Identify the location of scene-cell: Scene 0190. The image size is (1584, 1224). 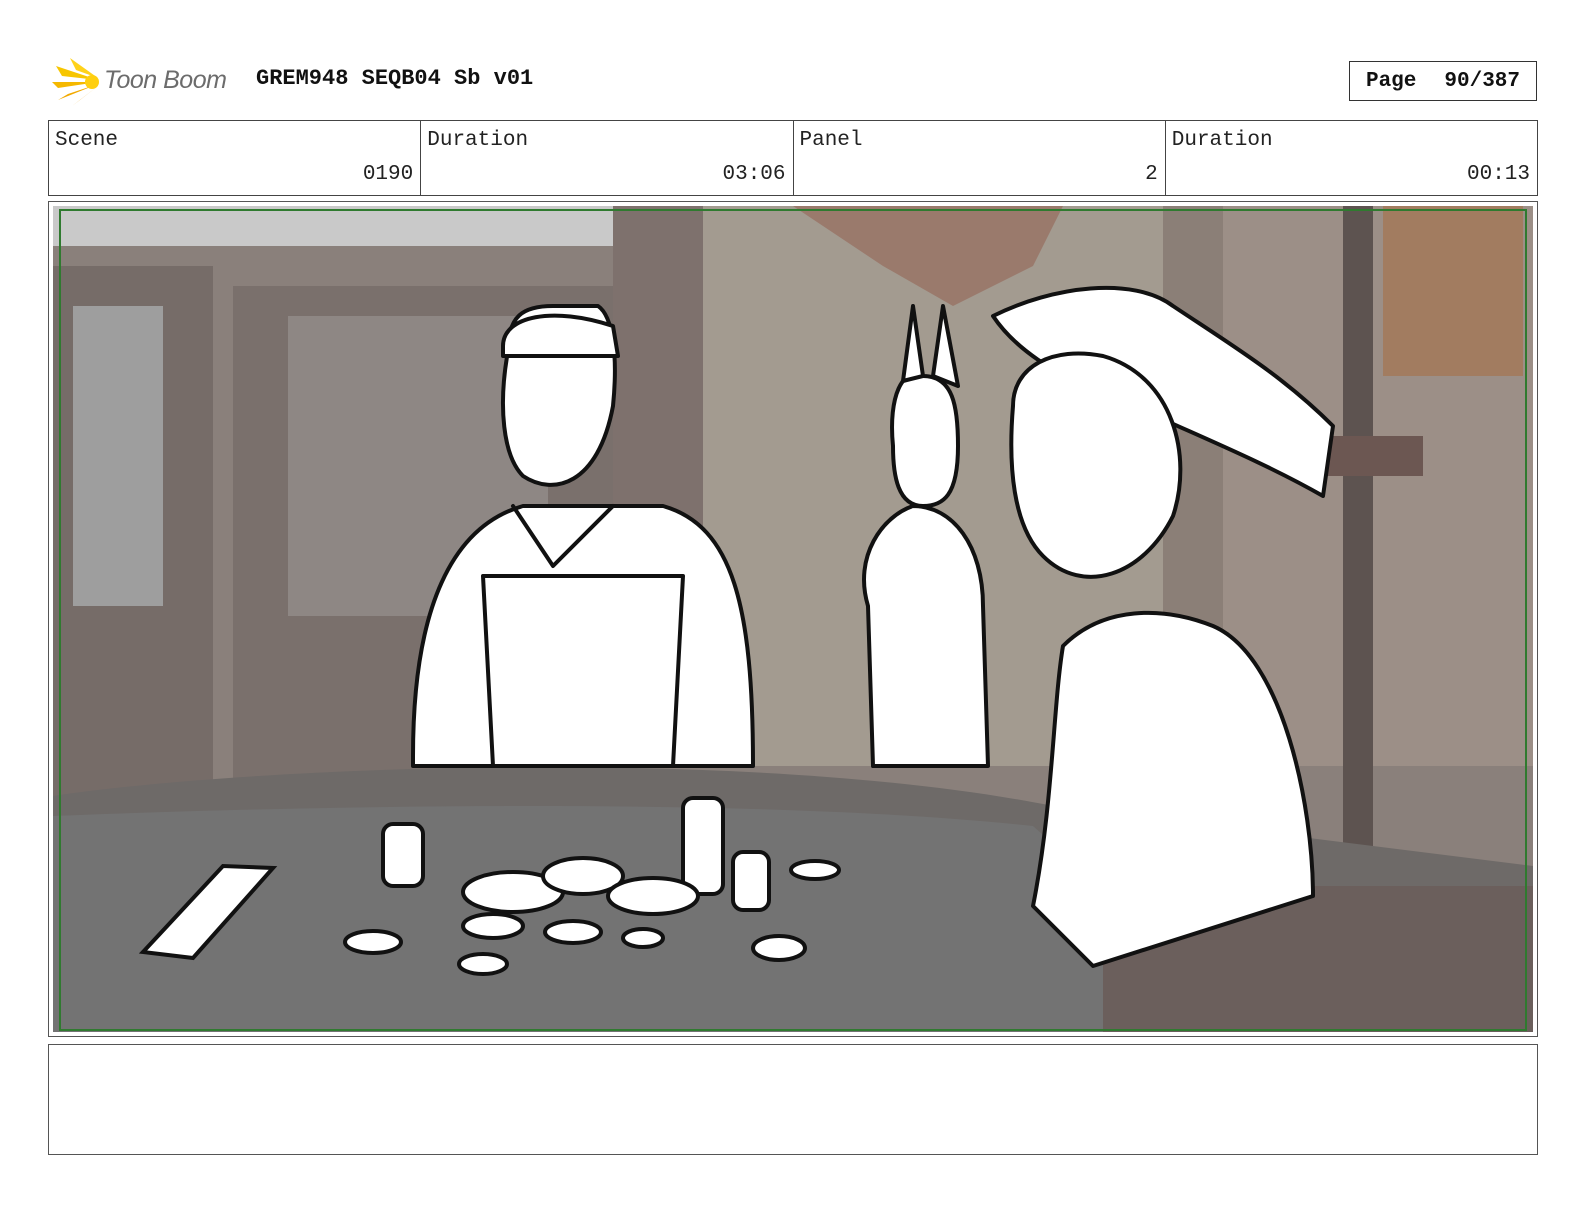
(235, 158).